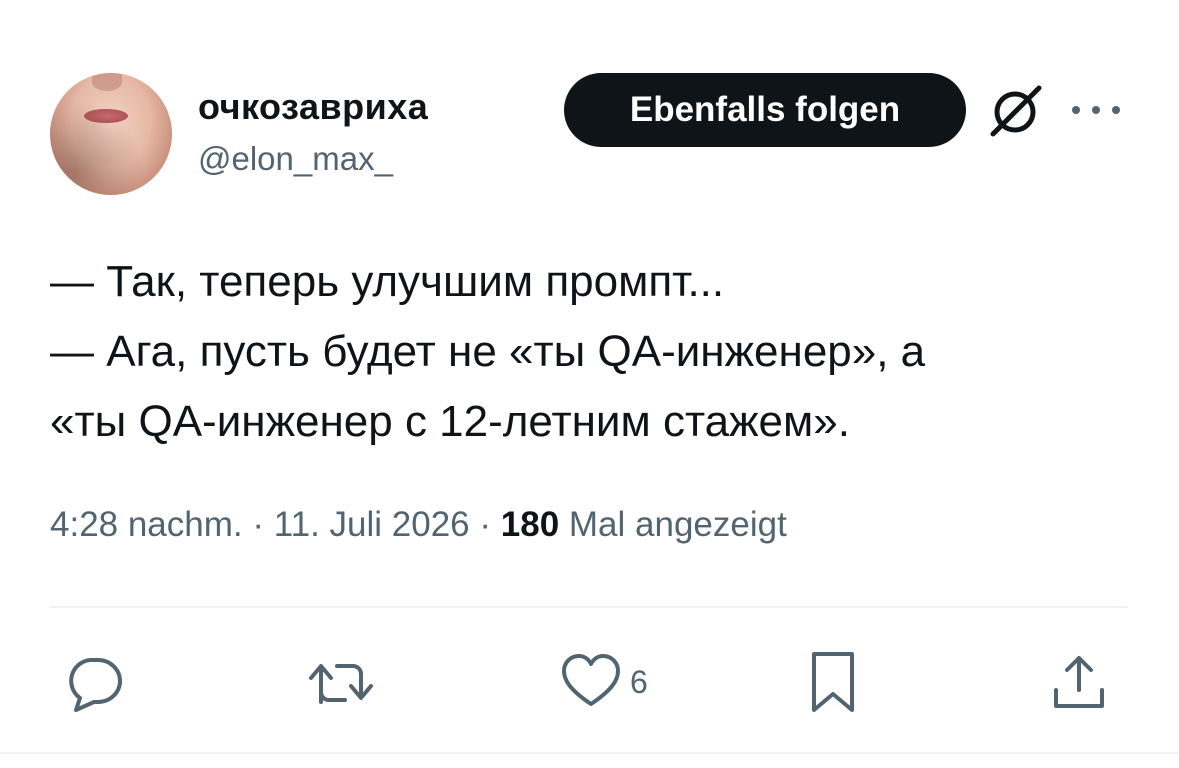 The image size is (1179, 768). Describe the element at coordinates (372, 524) in the screenshot. I see `tweet-date: 11. Juli 2026` at that location.